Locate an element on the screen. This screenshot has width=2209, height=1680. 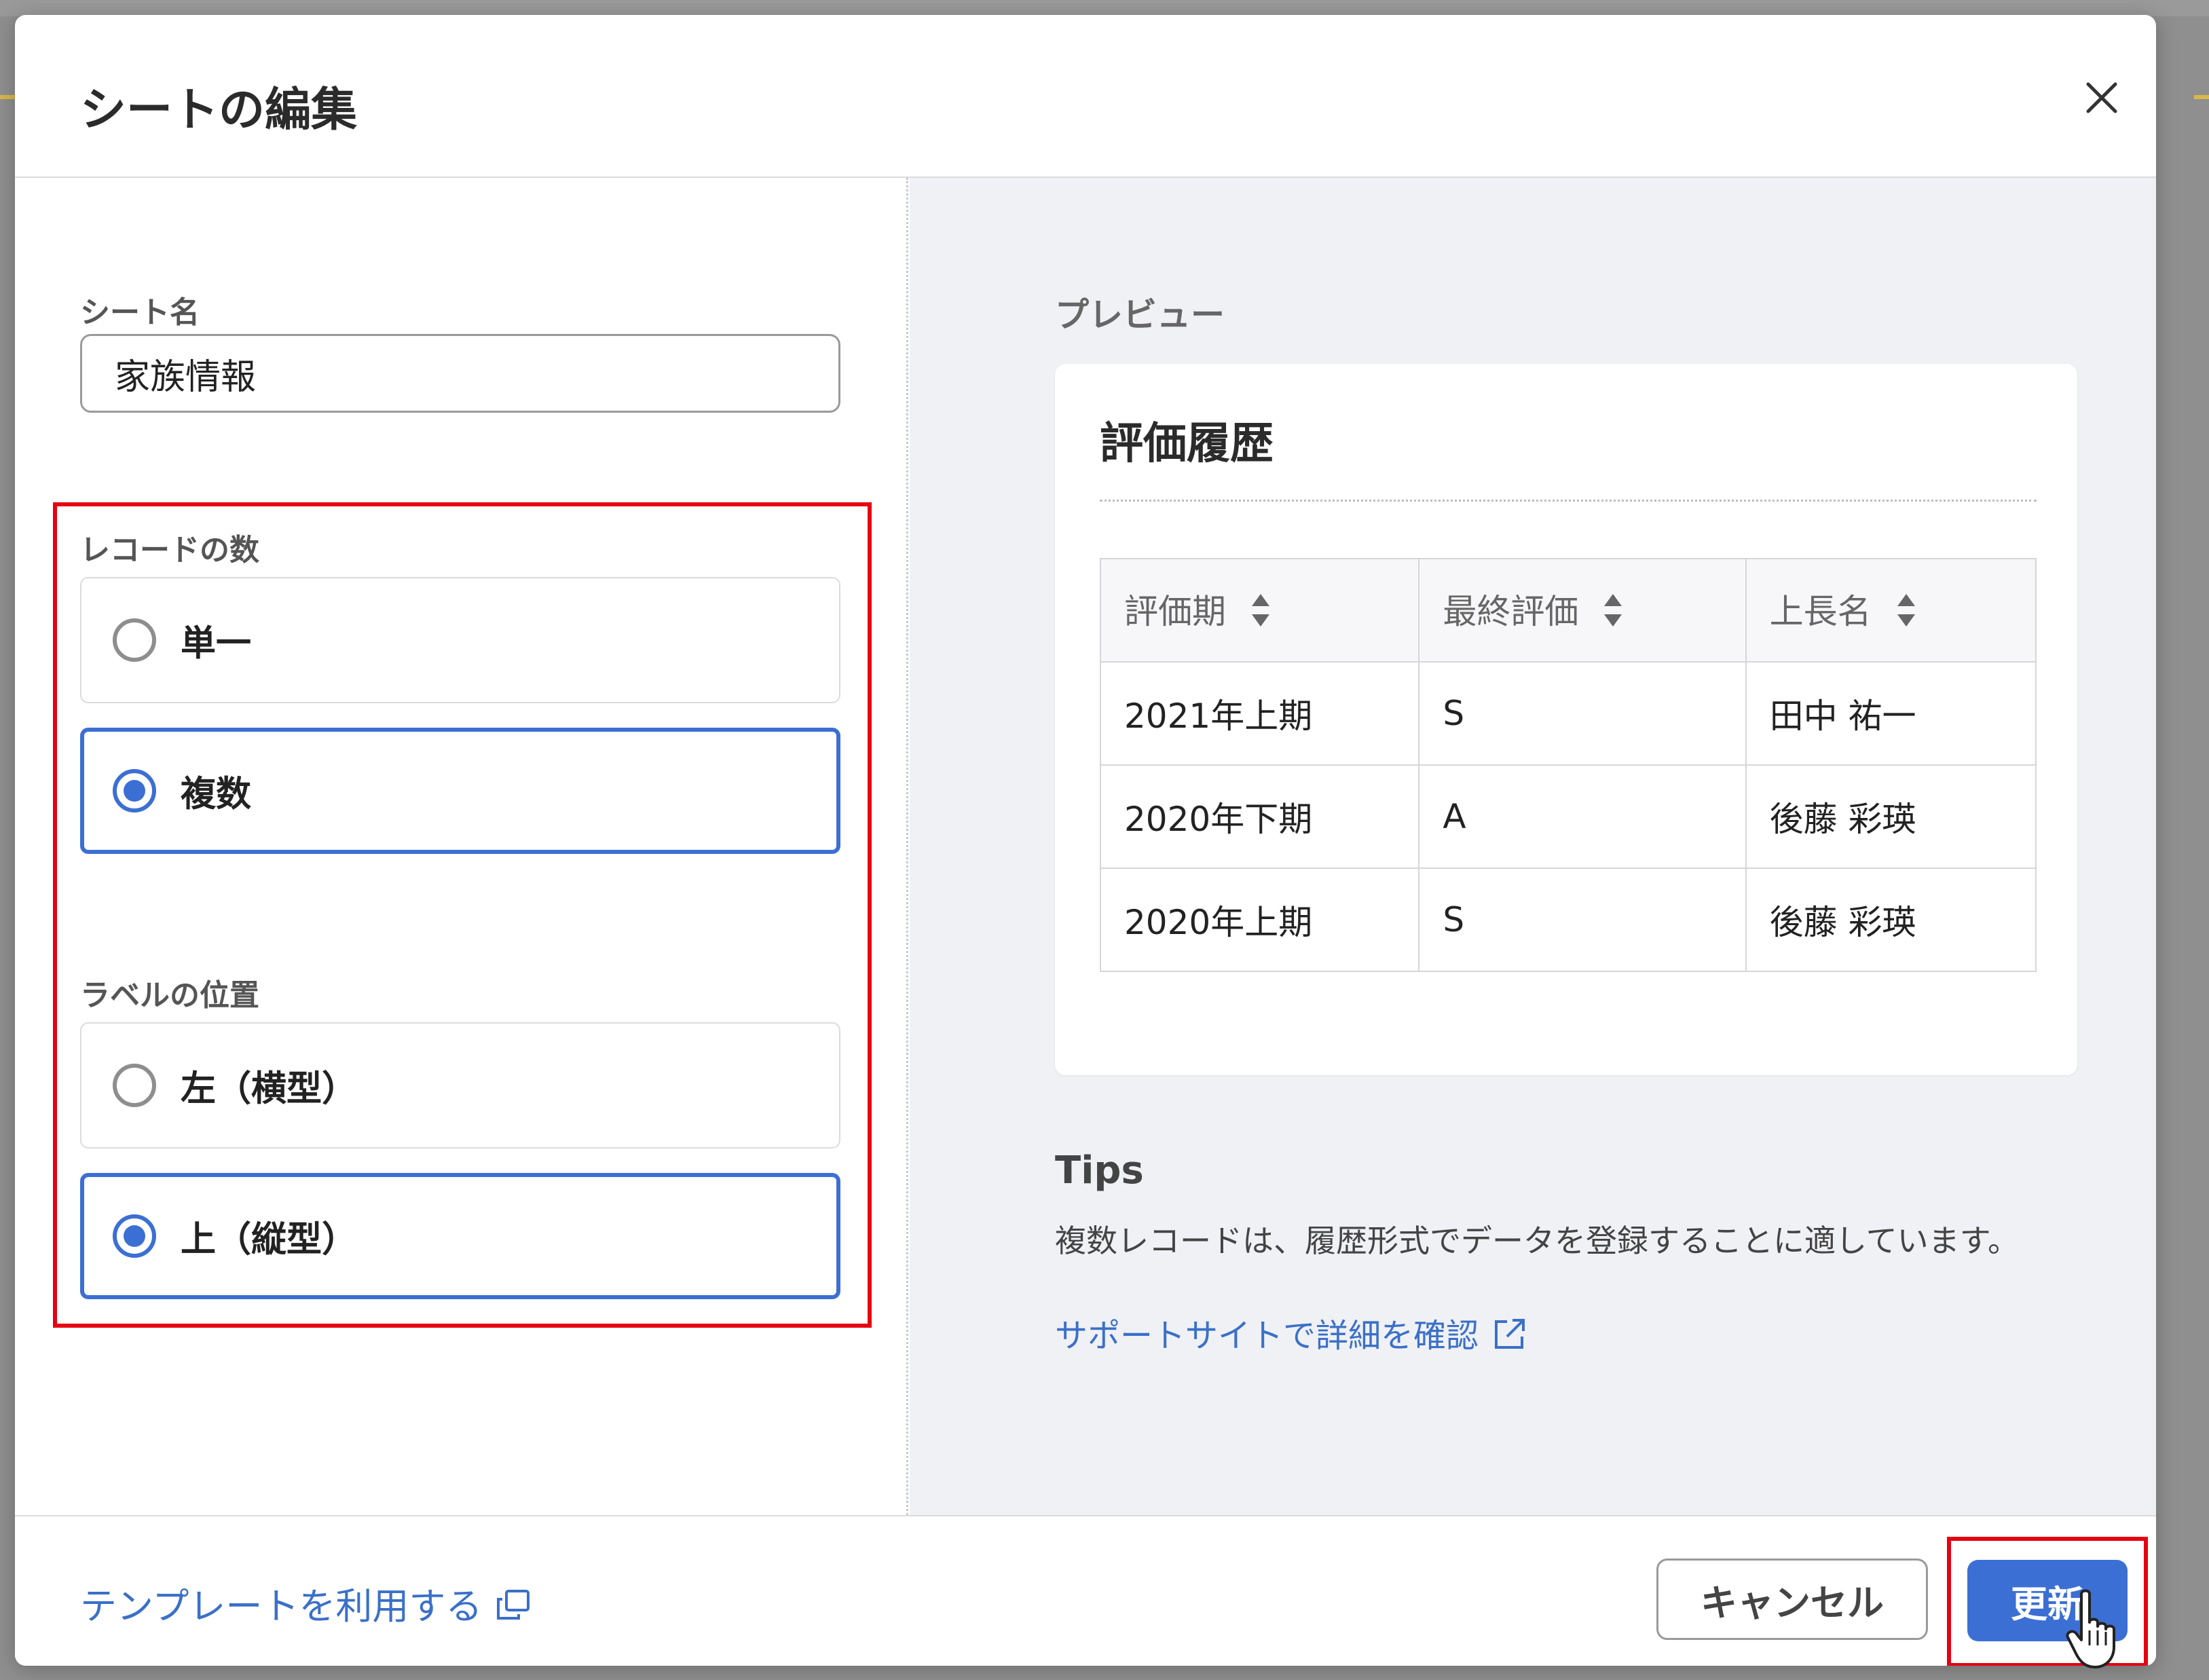
background-app-strip is located at coordinates (1104, 8).